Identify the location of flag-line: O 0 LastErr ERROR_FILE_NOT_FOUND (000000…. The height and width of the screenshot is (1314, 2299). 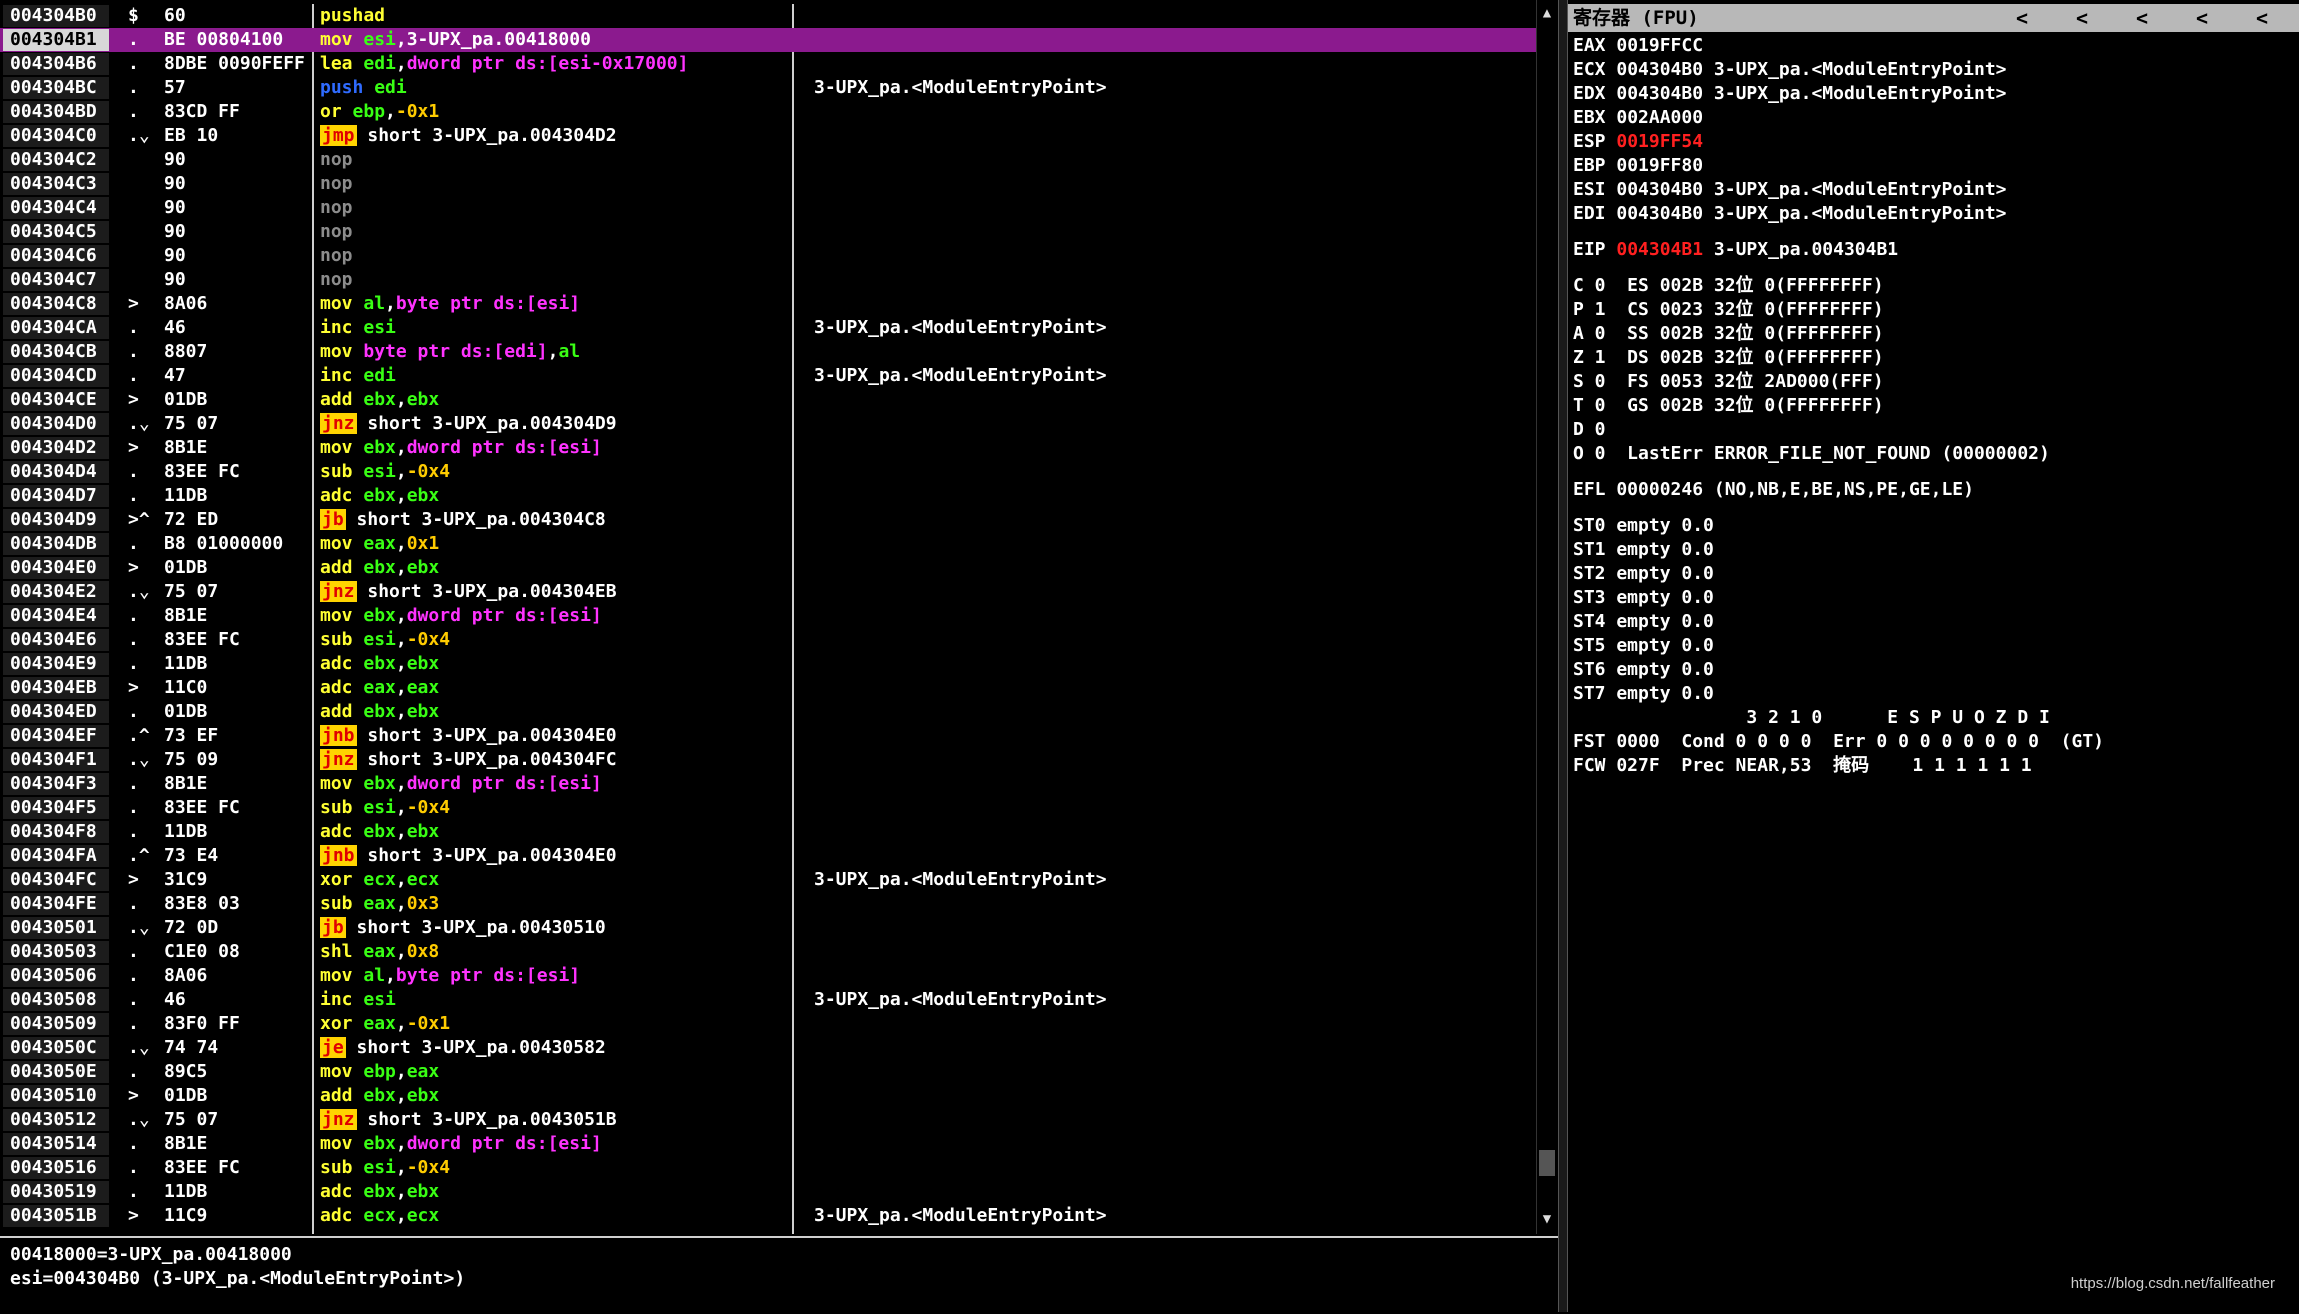
(1811, 454).